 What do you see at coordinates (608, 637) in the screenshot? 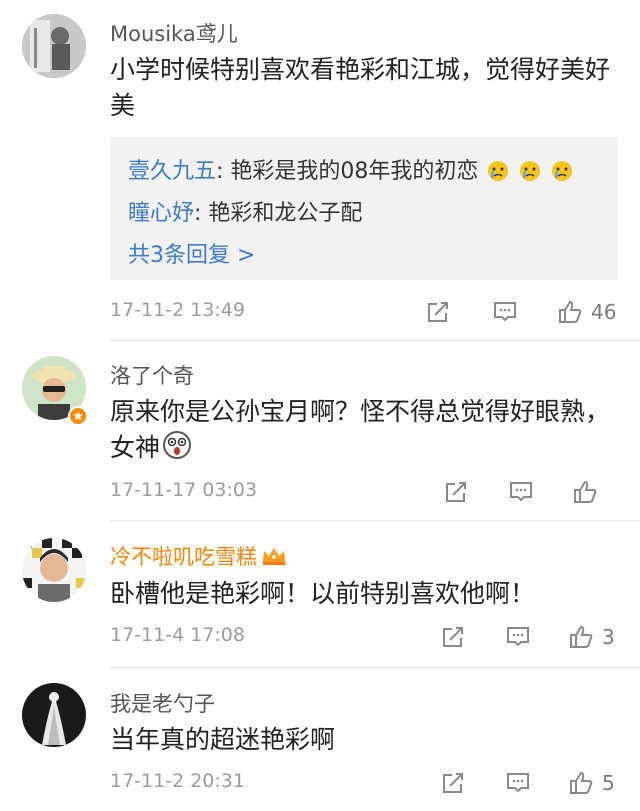
I see `like-count: 3` at bounding box center [608, 637].